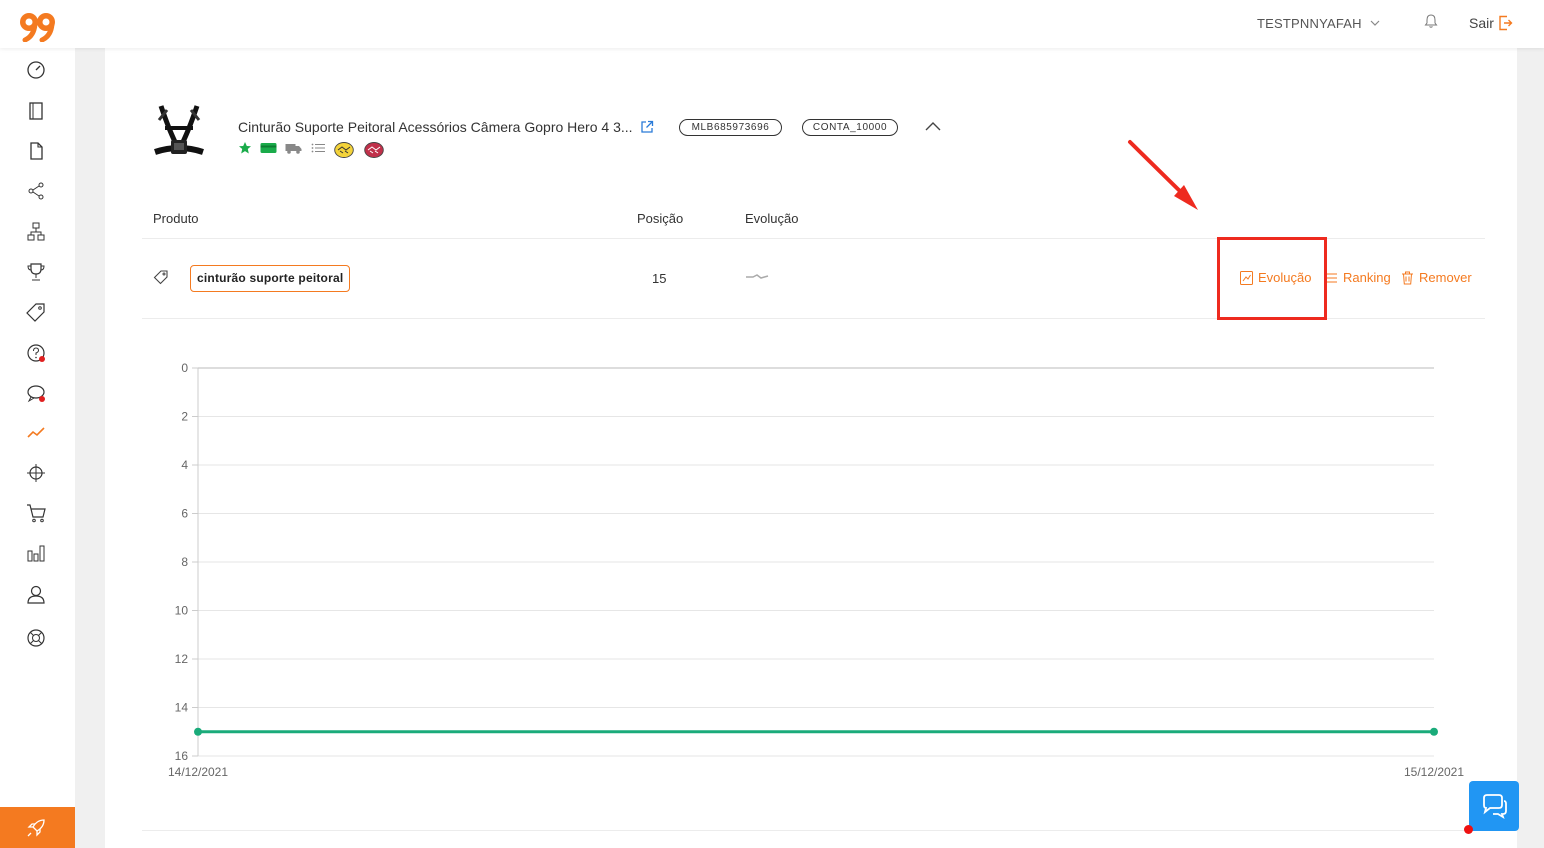 The image size is (1544, 848). Describe the element at coordinates (176, 218) in the screenshot. I see `column-header-product: Produto` at that location.